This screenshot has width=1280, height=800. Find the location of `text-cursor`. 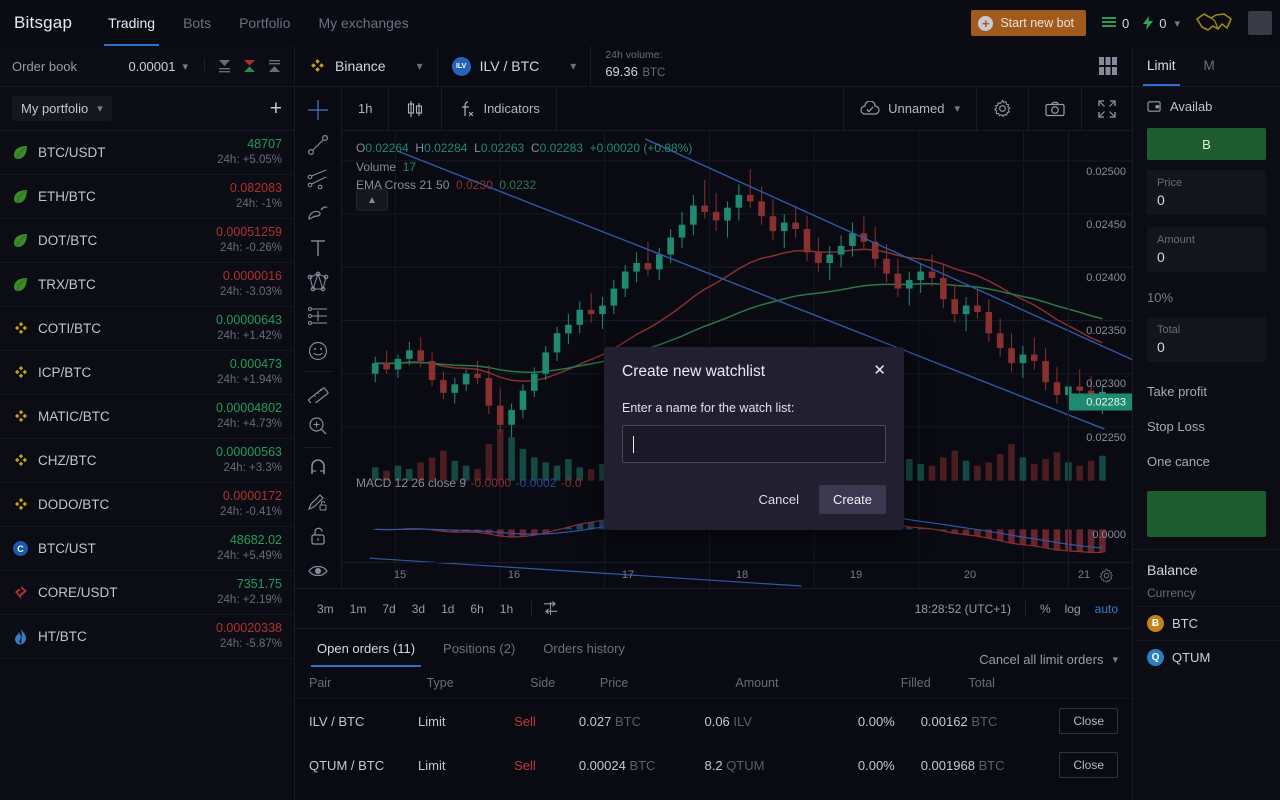

text-cursor is located at coordinates (633, 444).